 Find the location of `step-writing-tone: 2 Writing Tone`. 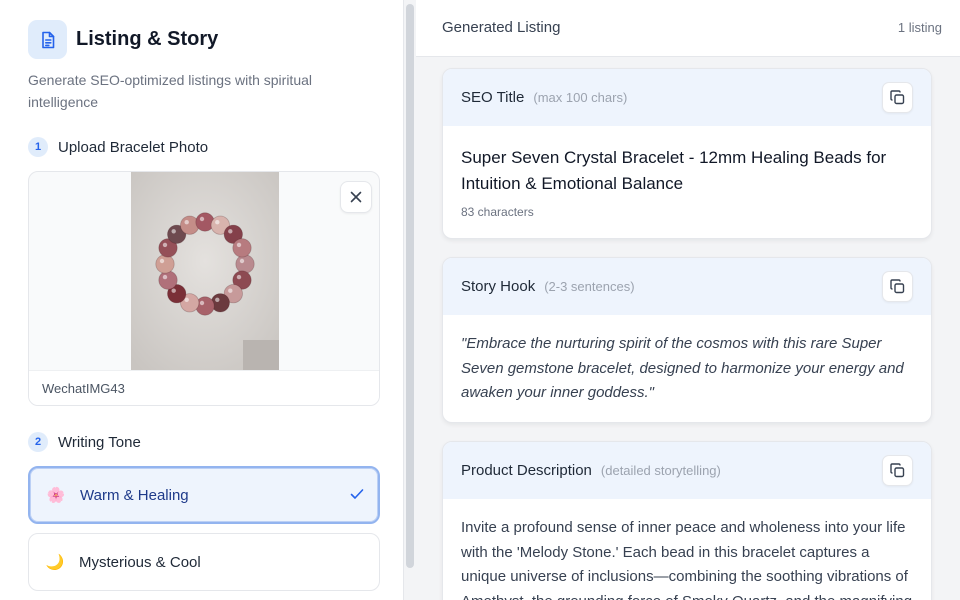

step-writing-tone: 2 Writing Tone is located at coordinates (84, 442).